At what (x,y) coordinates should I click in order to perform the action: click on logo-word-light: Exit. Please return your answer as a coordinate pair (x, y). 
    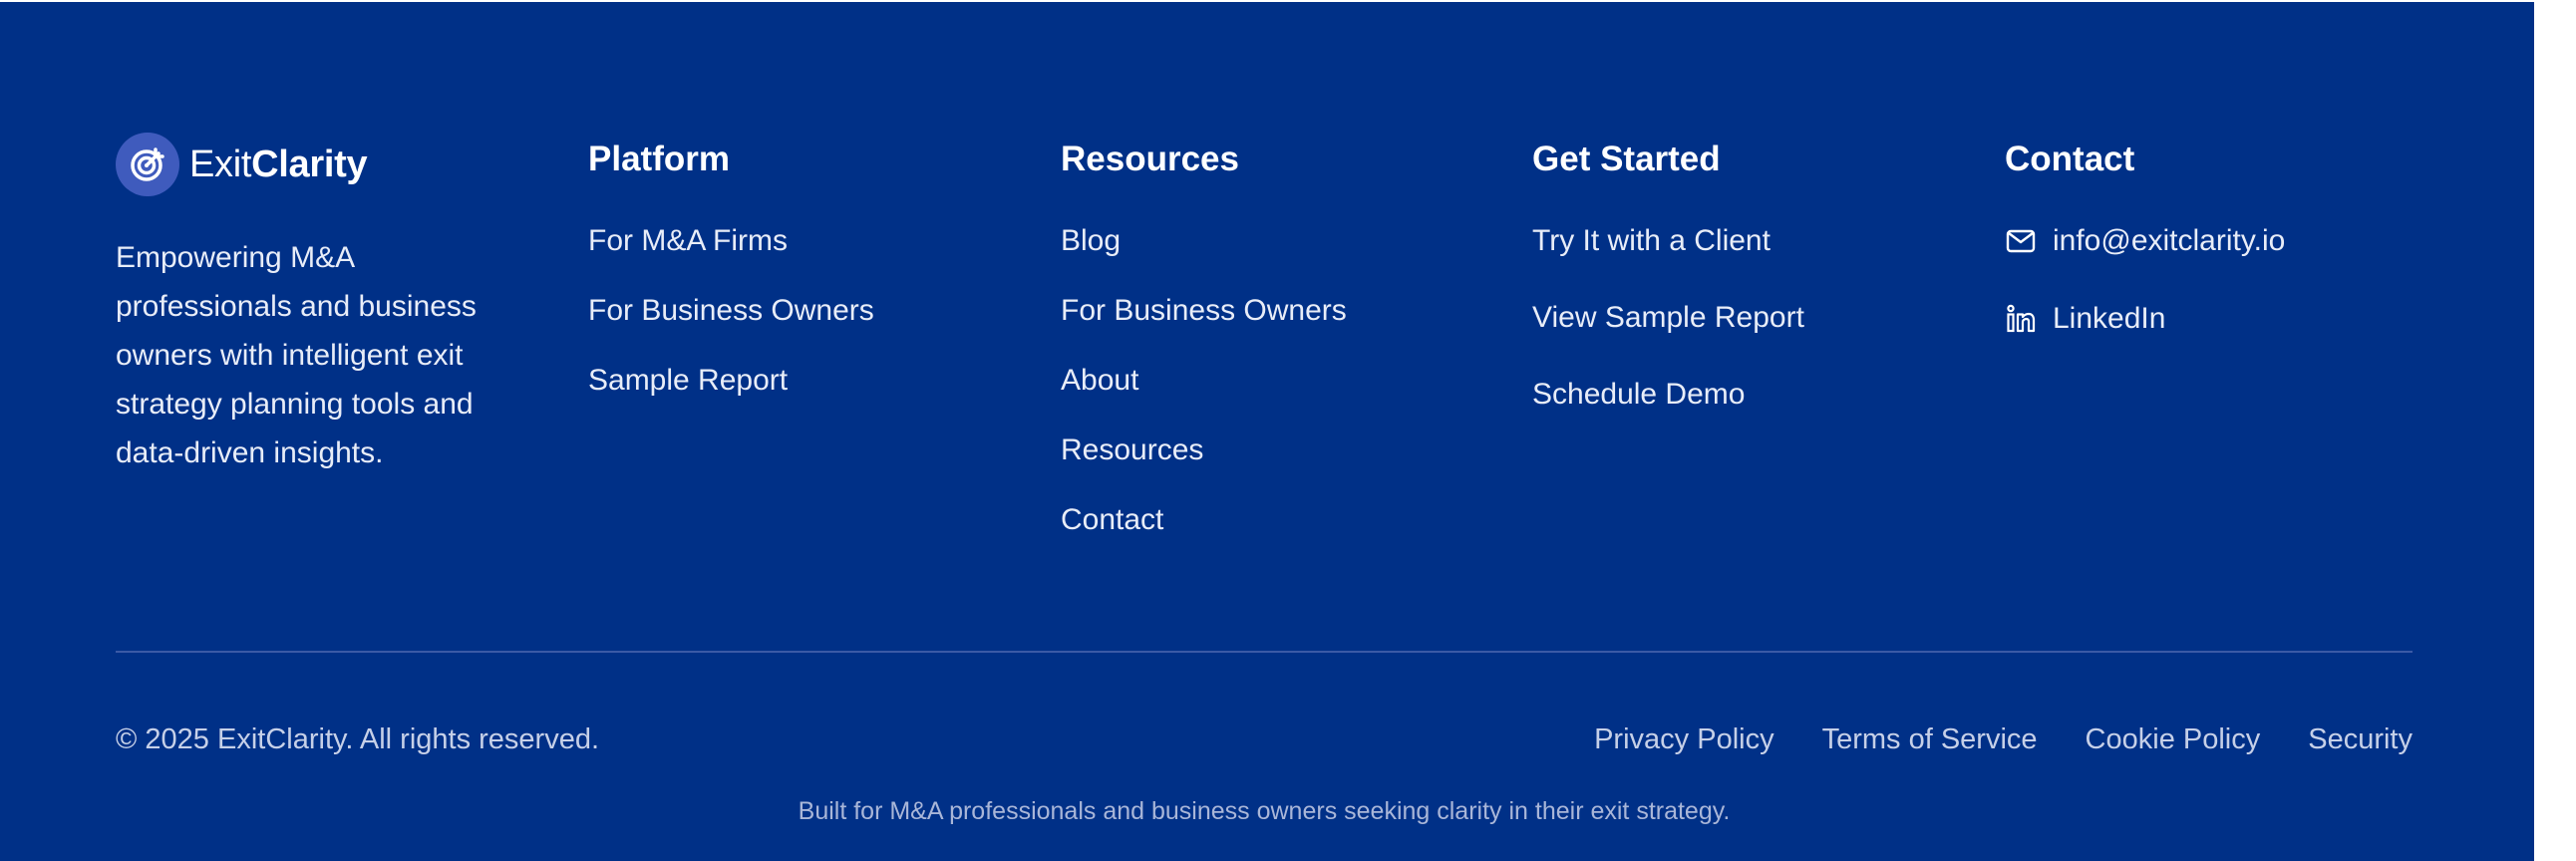
    Looking at the image, I should click on (220, 164).